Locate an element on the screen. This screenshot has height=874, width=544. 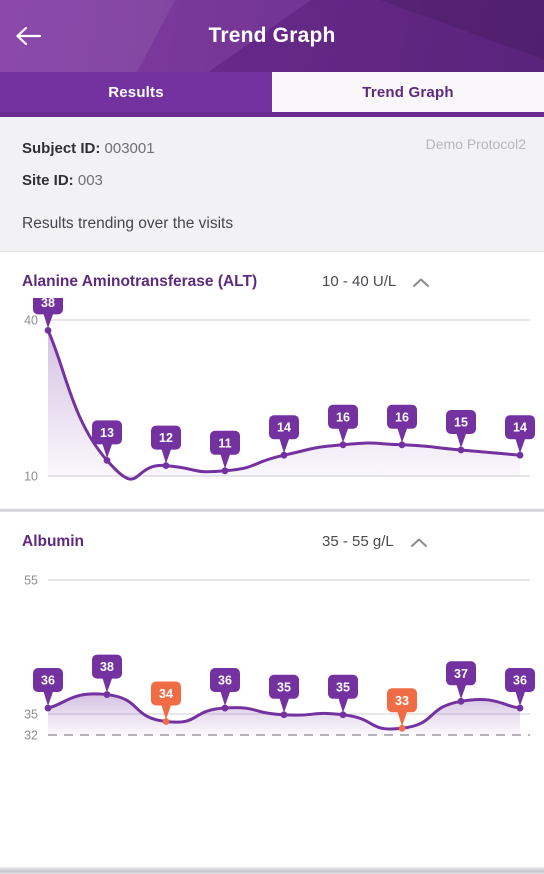
chart-range-albumin: 35 - 55 g/L is located at coordinates (358, 541).